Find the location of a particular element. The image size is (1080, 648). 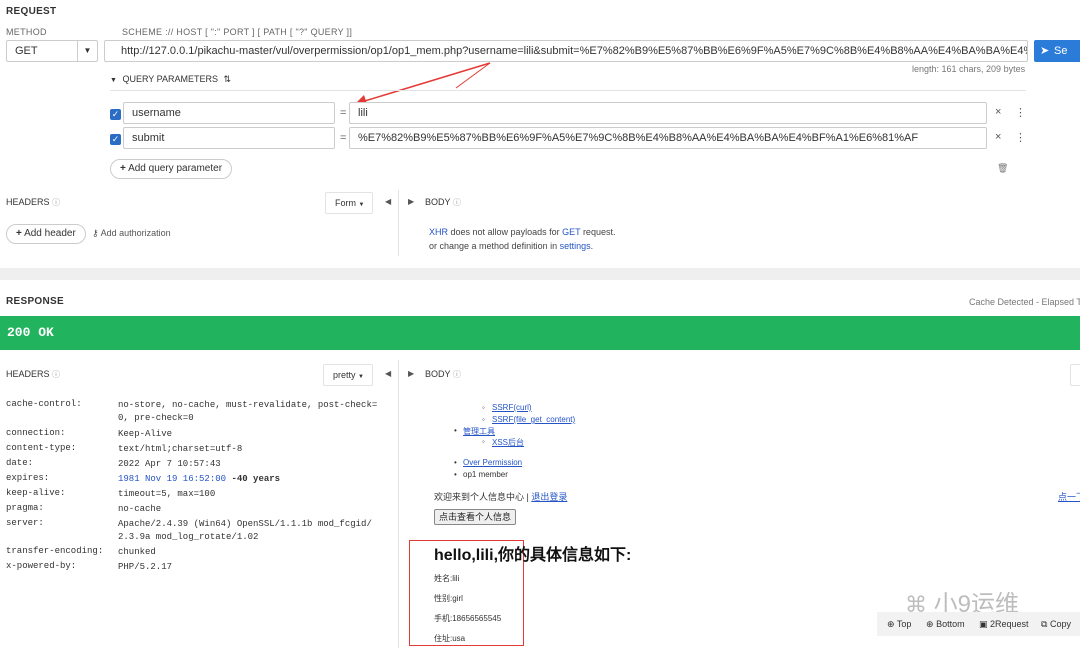

arrow-up-icon: ⊕ is located at coordinates (891, 624).